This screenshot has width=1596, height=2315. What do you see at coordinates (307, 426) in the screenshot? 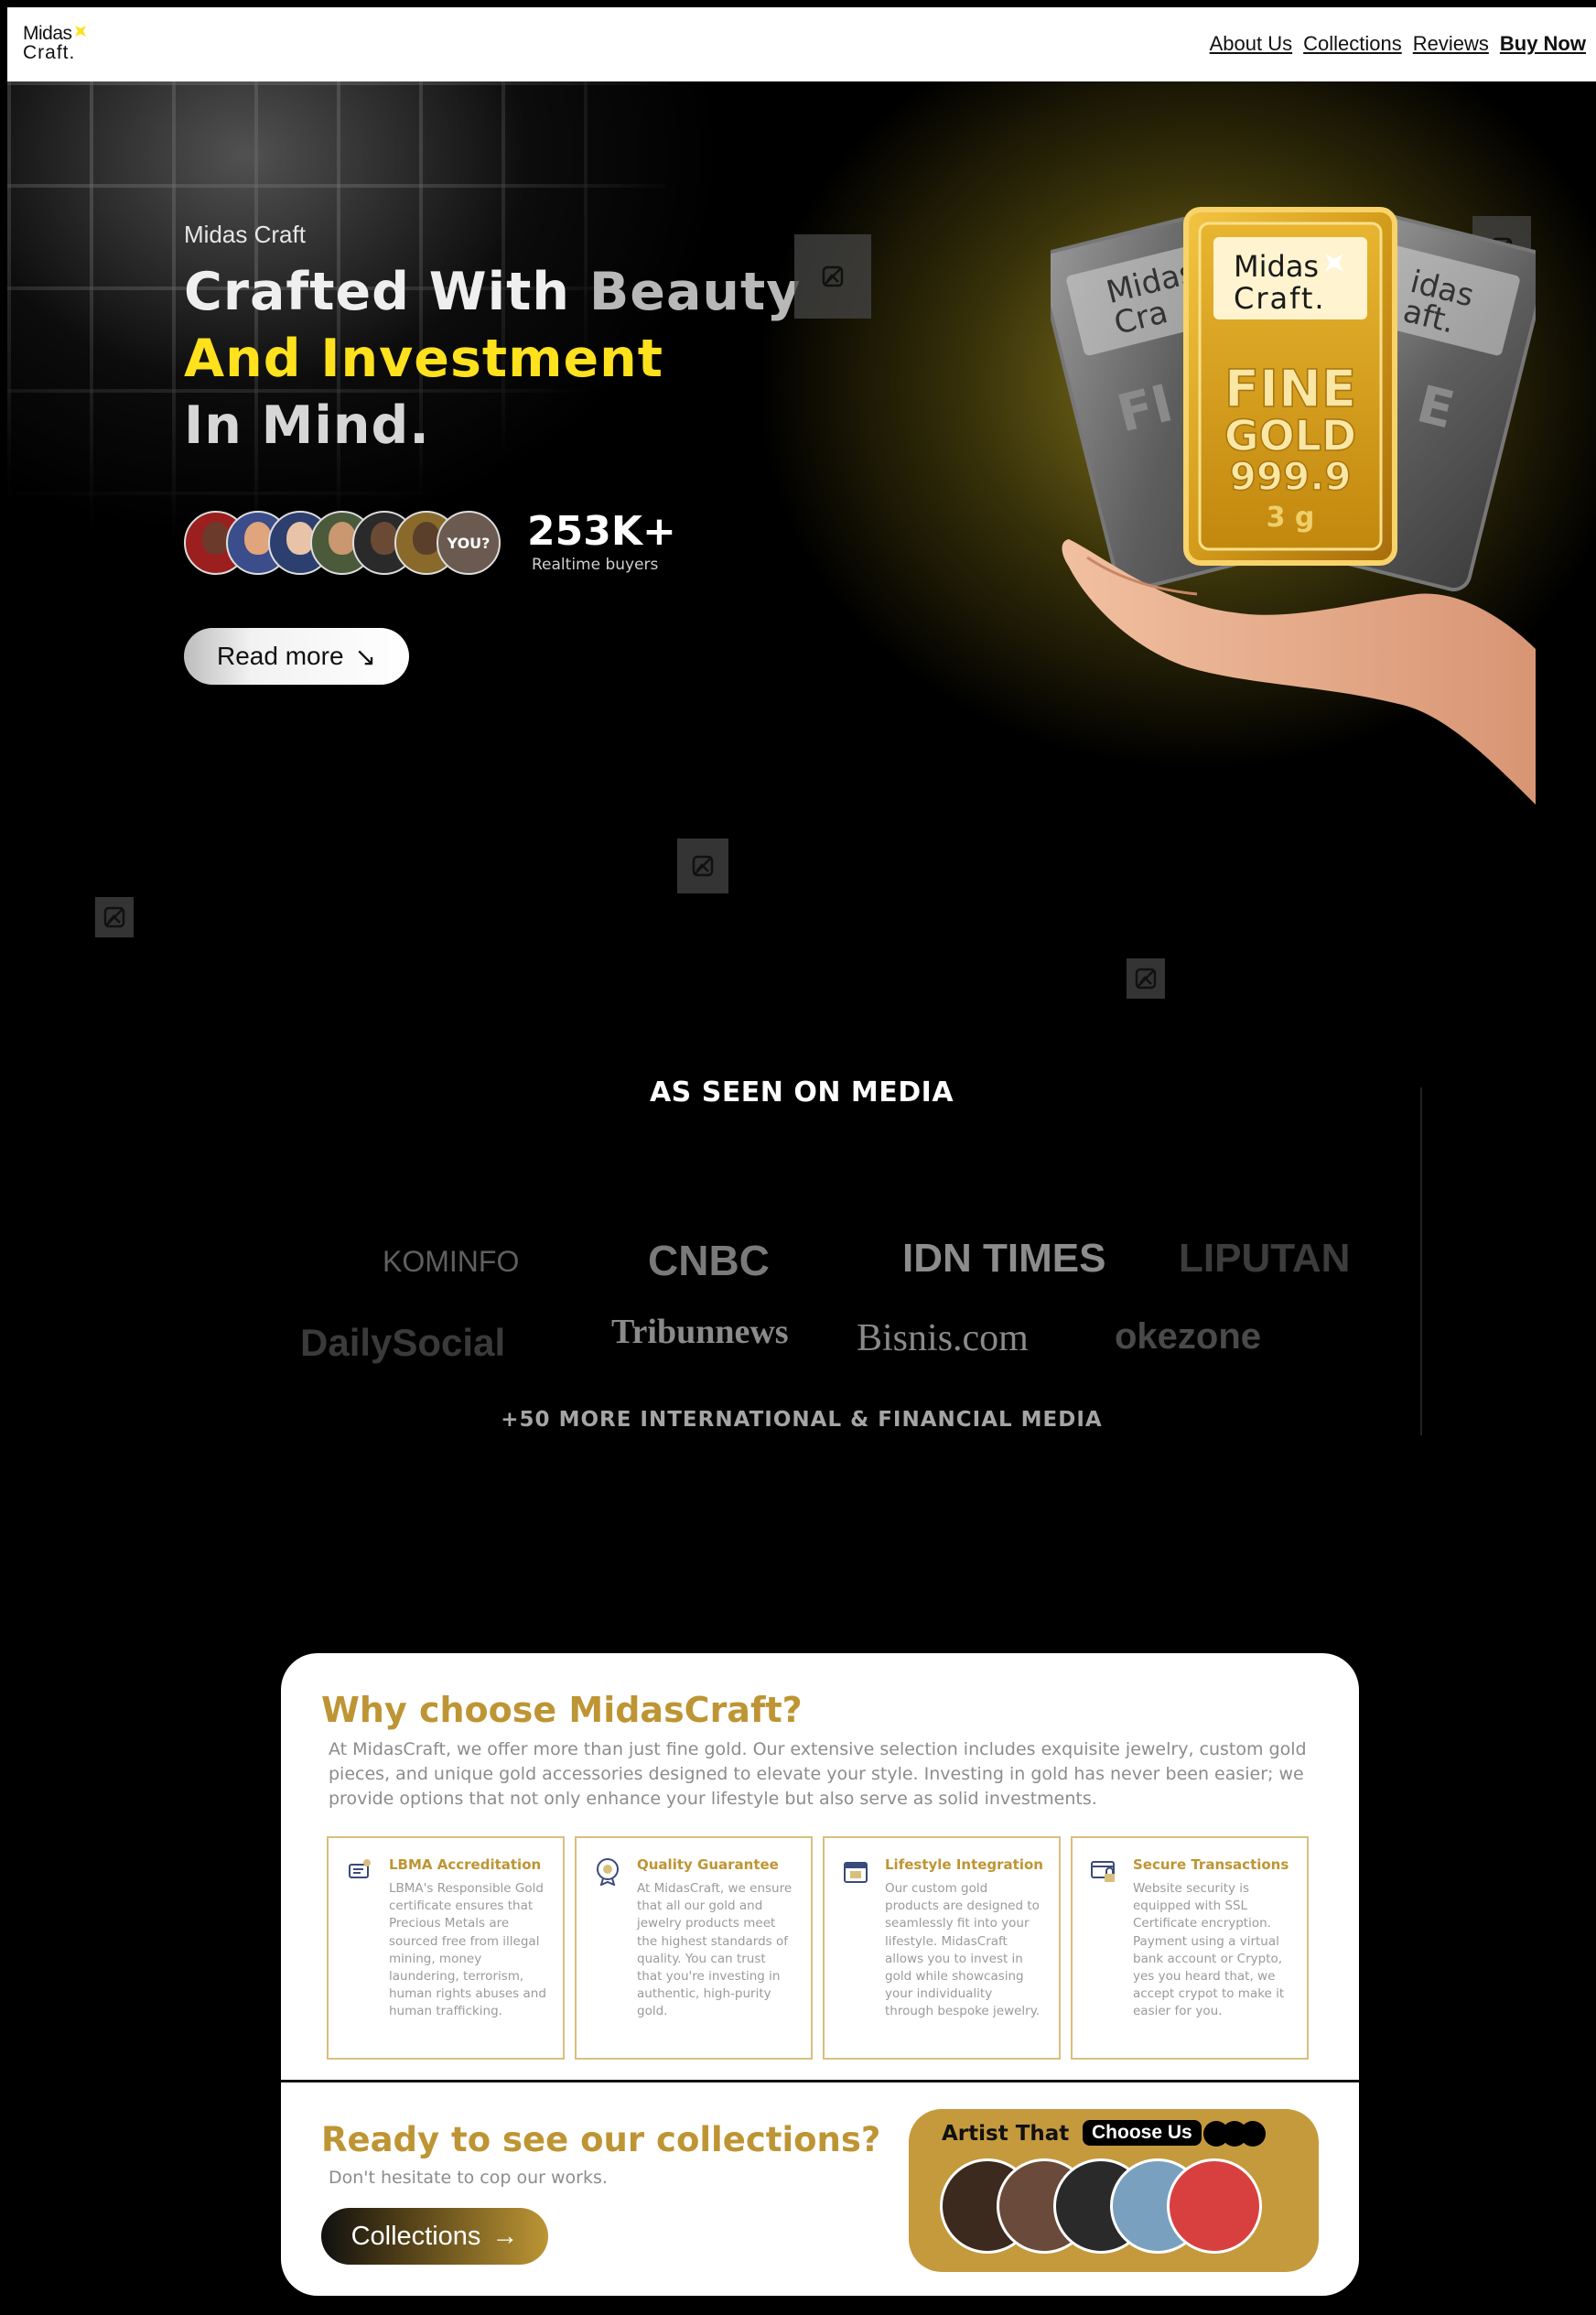
I see `headline-line-3: In Mind.` at bounding box center [307, 426].